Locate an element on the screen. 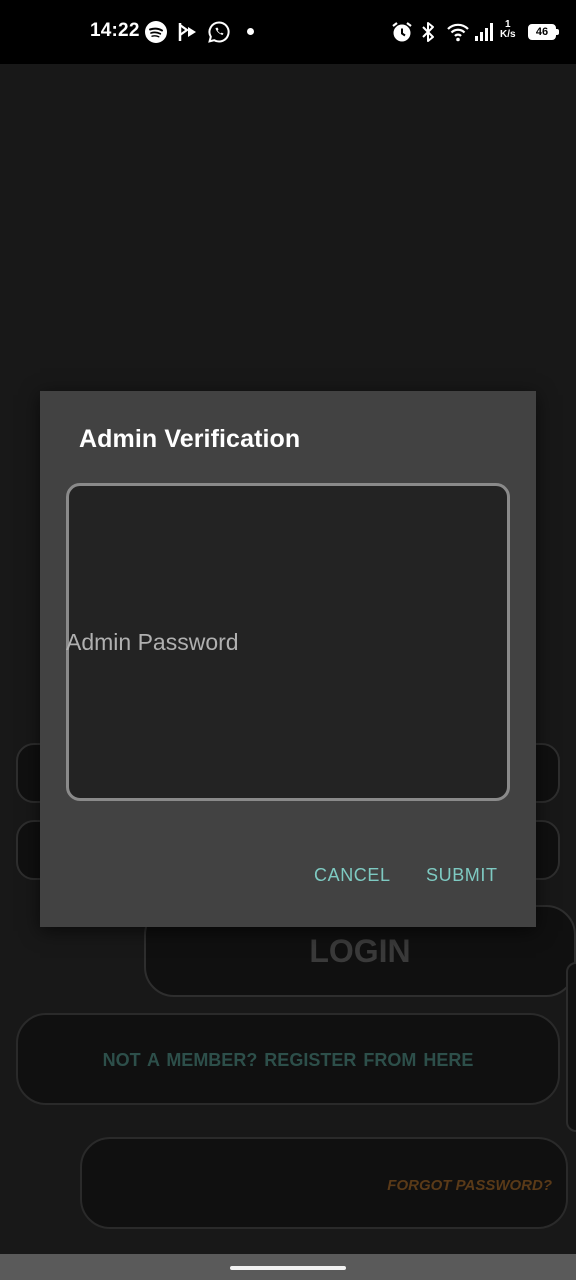  bluetooth-icon is located at coordinates (428, 32).